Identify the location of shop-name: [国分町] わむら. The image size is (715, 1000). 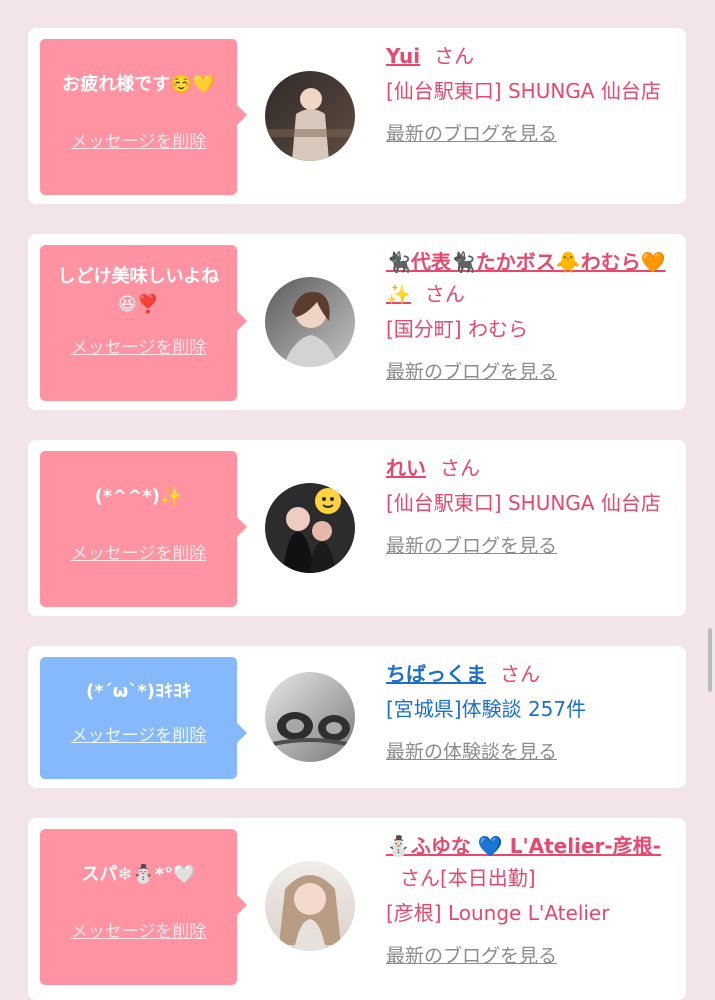
(457, 329).